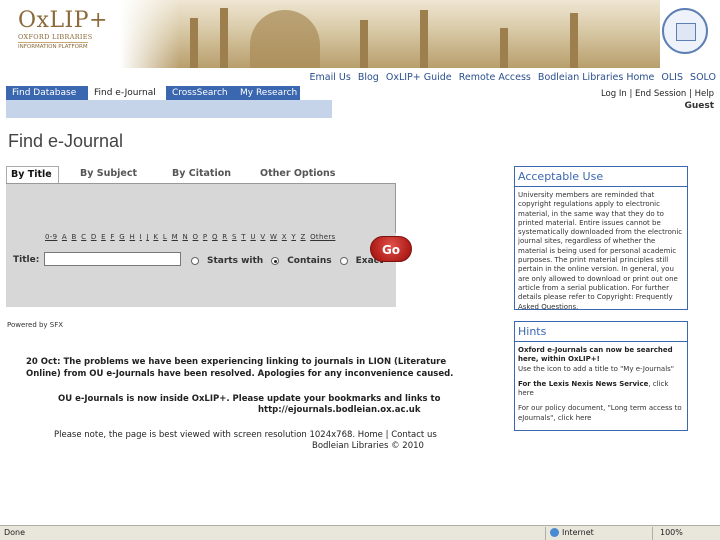 The image size is (720, 540). I want to click on browser-status-bar: Done Internet 100%, so click(360, 532).